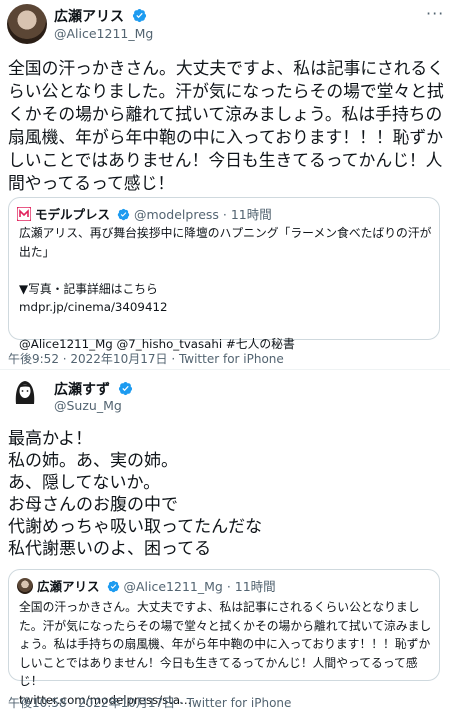 Image resolution: width=450 pixels, height=714 pixels. What do you see at coordinates (435, 13) in the screenshot?
I see `more-horizontal-icon: ···` at bounding box center [435, 13].